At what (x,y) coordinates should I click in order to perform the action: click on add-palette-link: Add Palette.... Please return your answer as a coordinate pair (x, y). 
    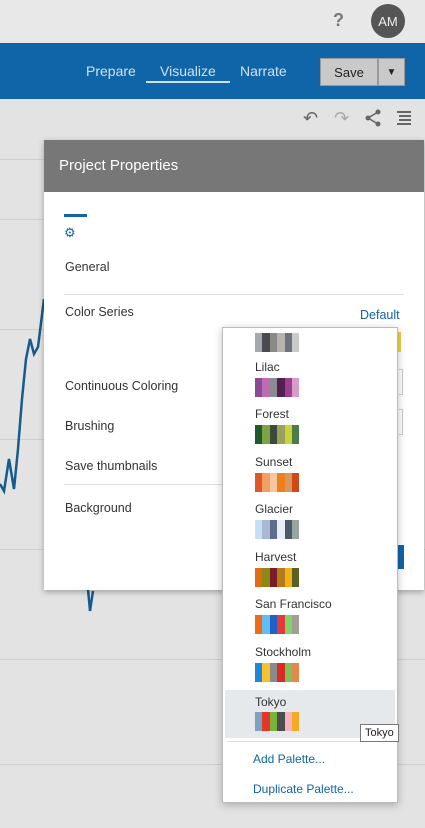
    Looking at the image, I should click on (289, 759).